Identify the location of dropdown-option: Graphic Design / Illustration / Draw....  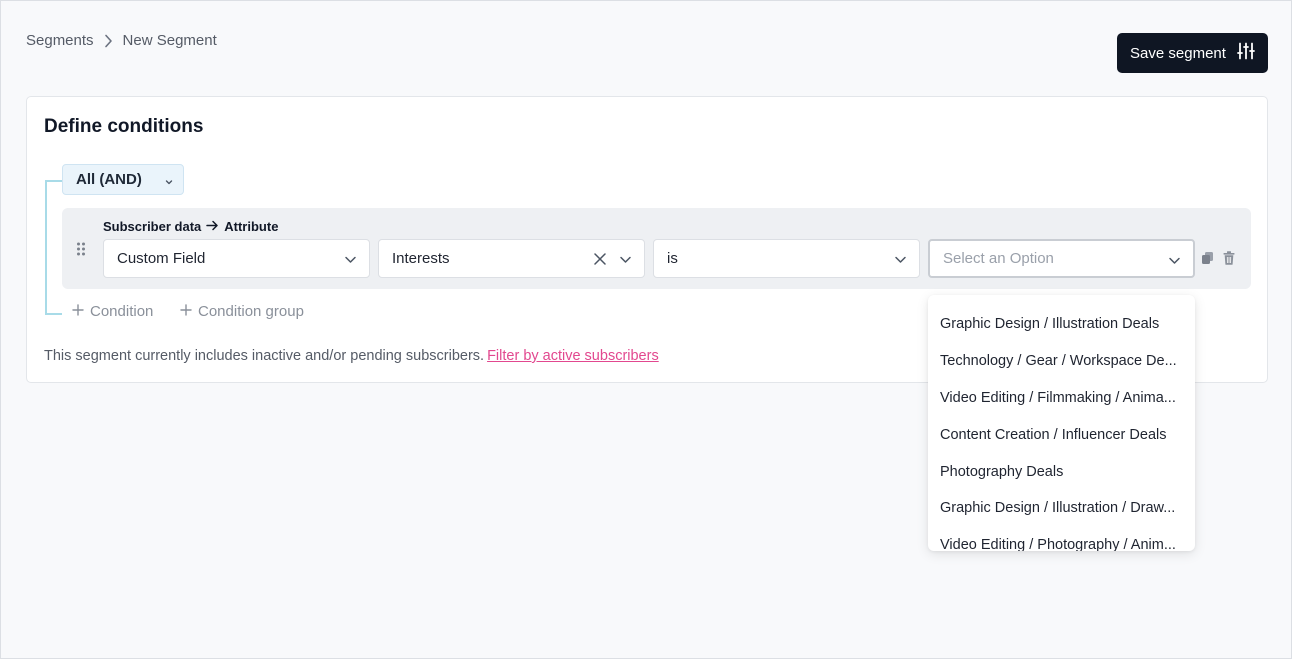
(1061, 508).